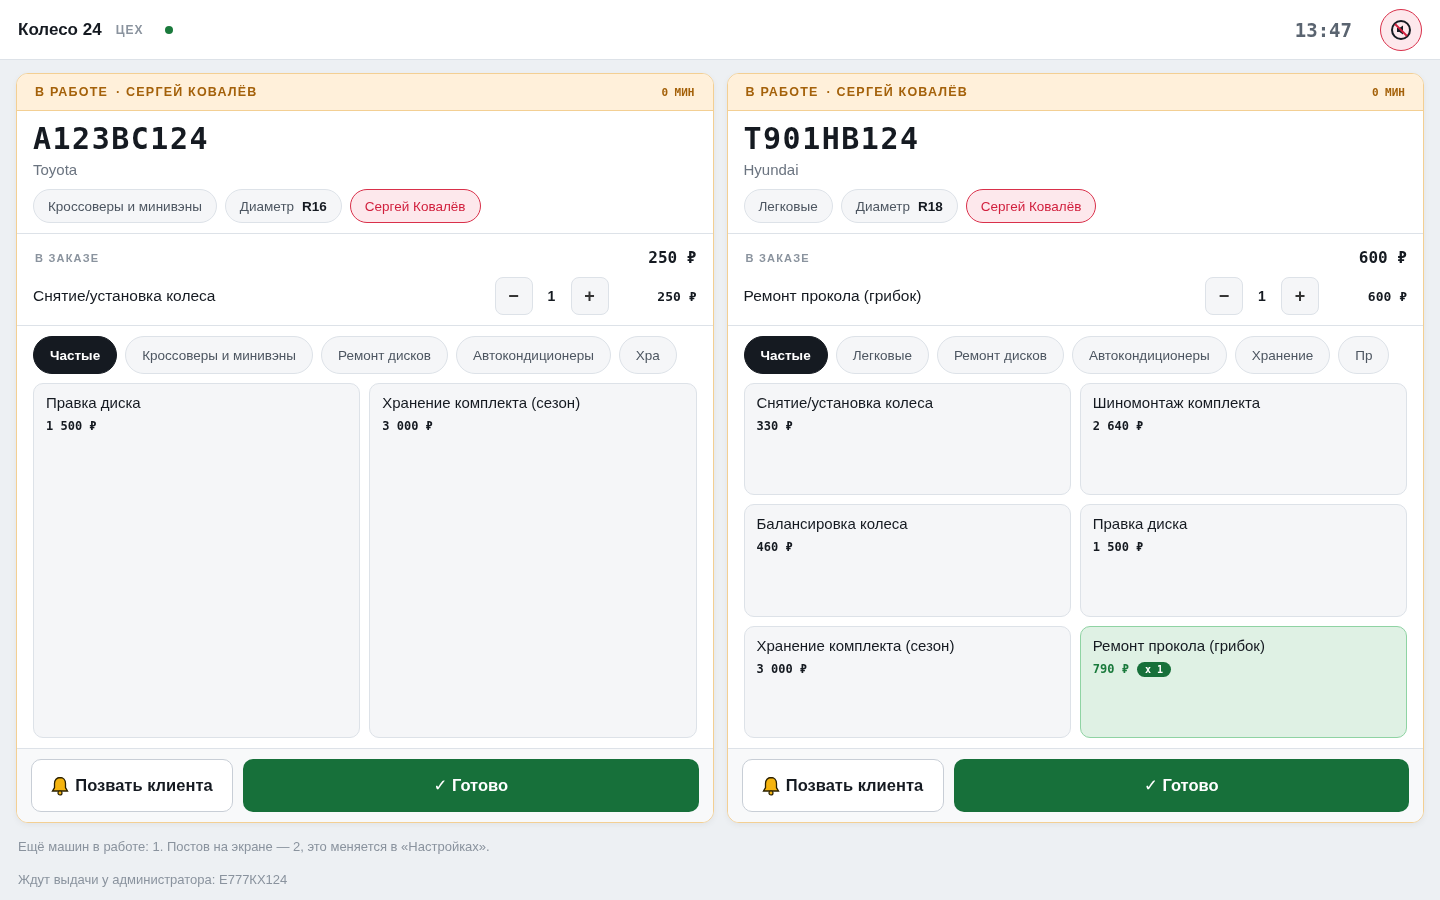 This screenshot has width=1440, height=900. I want to click on service-price: 460 ₽, so click(774, 547).